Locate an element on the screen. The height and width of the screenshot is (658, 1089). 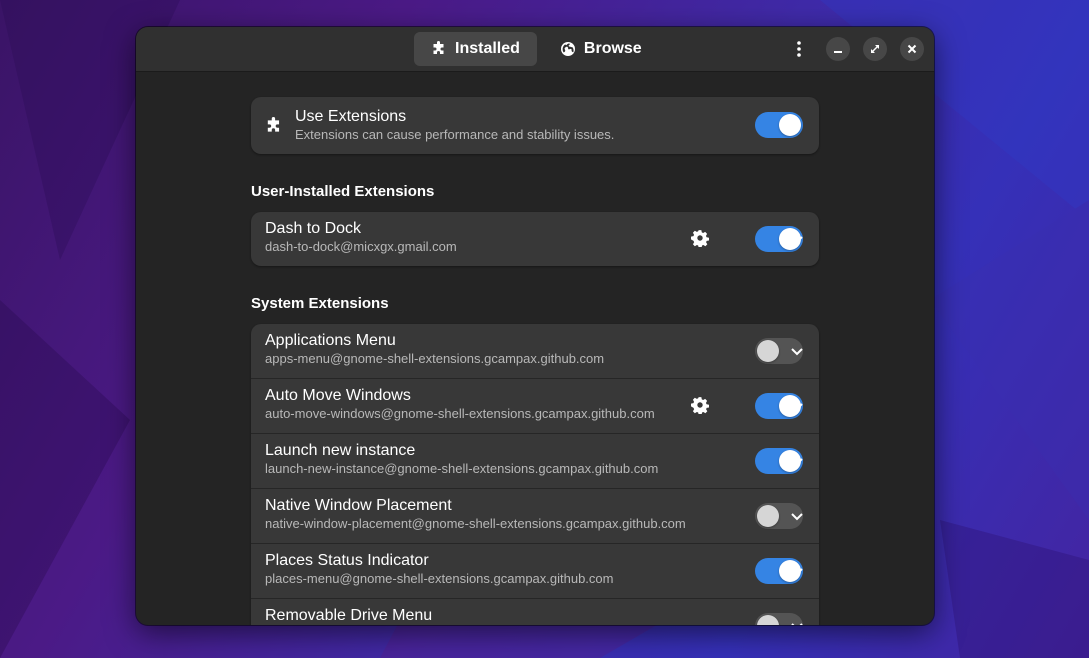
system-section-title: System Extensions is located at coordinates (320, 303).